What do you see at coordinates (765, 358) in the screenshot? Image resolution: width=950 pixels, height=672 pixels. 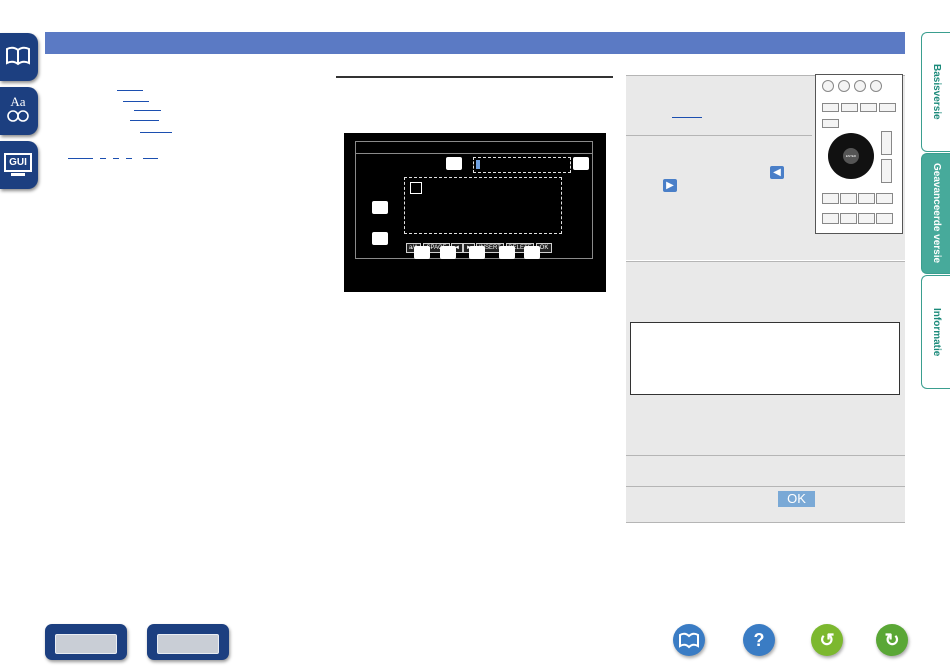 I see `note-box` at bounding box center [765, 358].